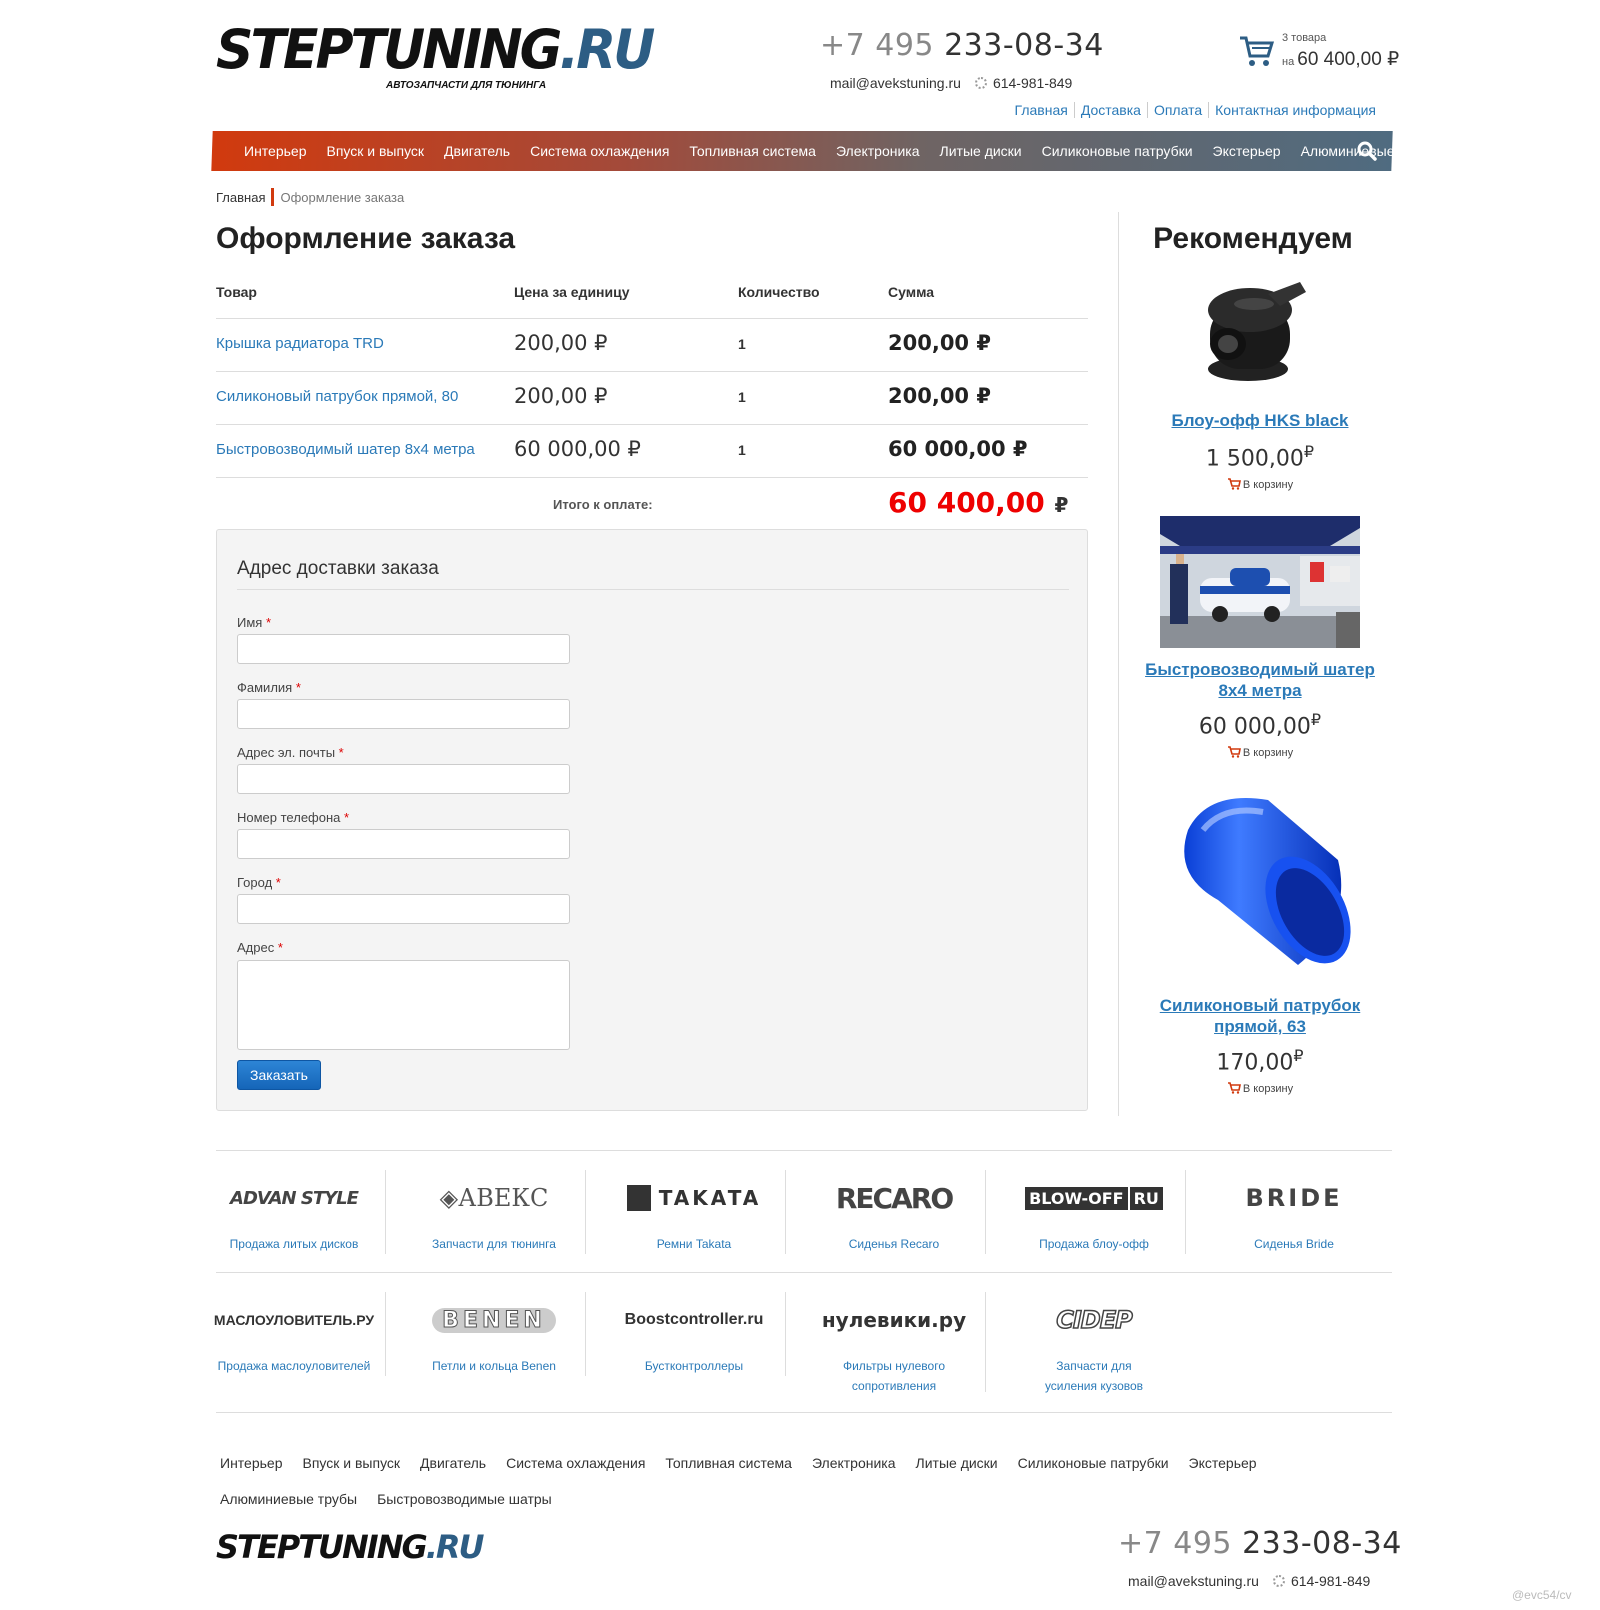  Describe the element at coordinates (1253, 334) in the screenshot. I see `blowoff-valve-image` at that location.